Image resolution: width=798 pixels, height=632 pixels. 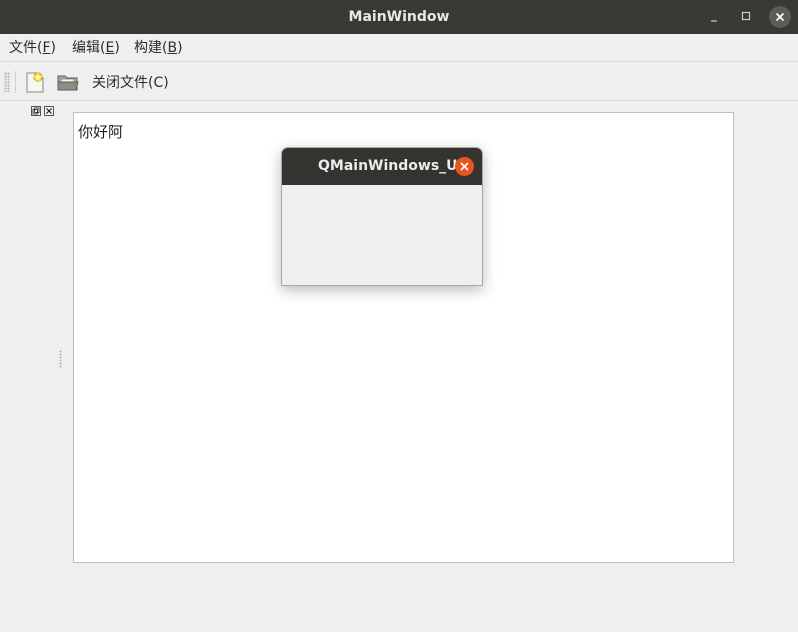 I want to click on menu-build: 构建(B), so click(x=158, y=48).